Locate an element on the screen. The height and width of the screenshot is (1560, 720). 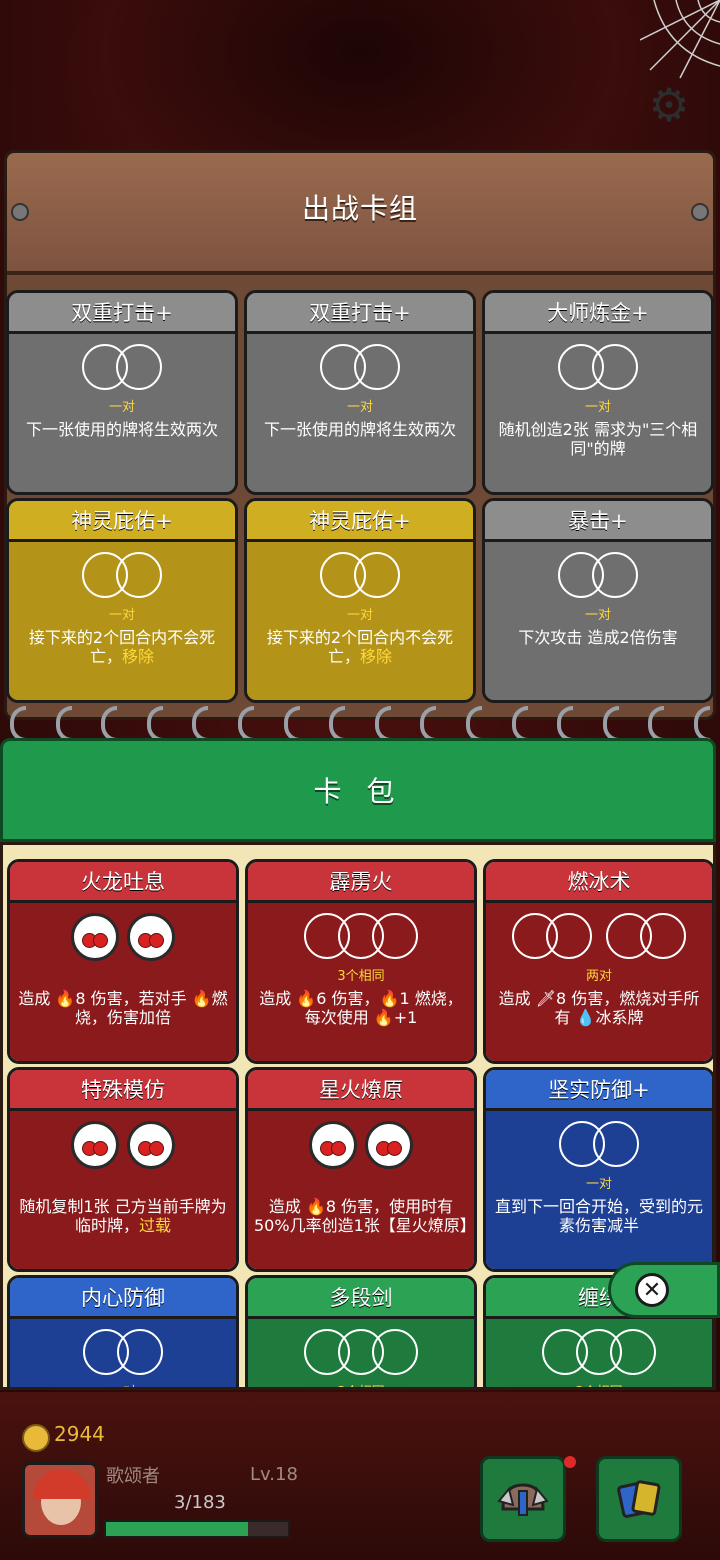
card-requirement: 3个相同 is located at coordinates (361, 976).